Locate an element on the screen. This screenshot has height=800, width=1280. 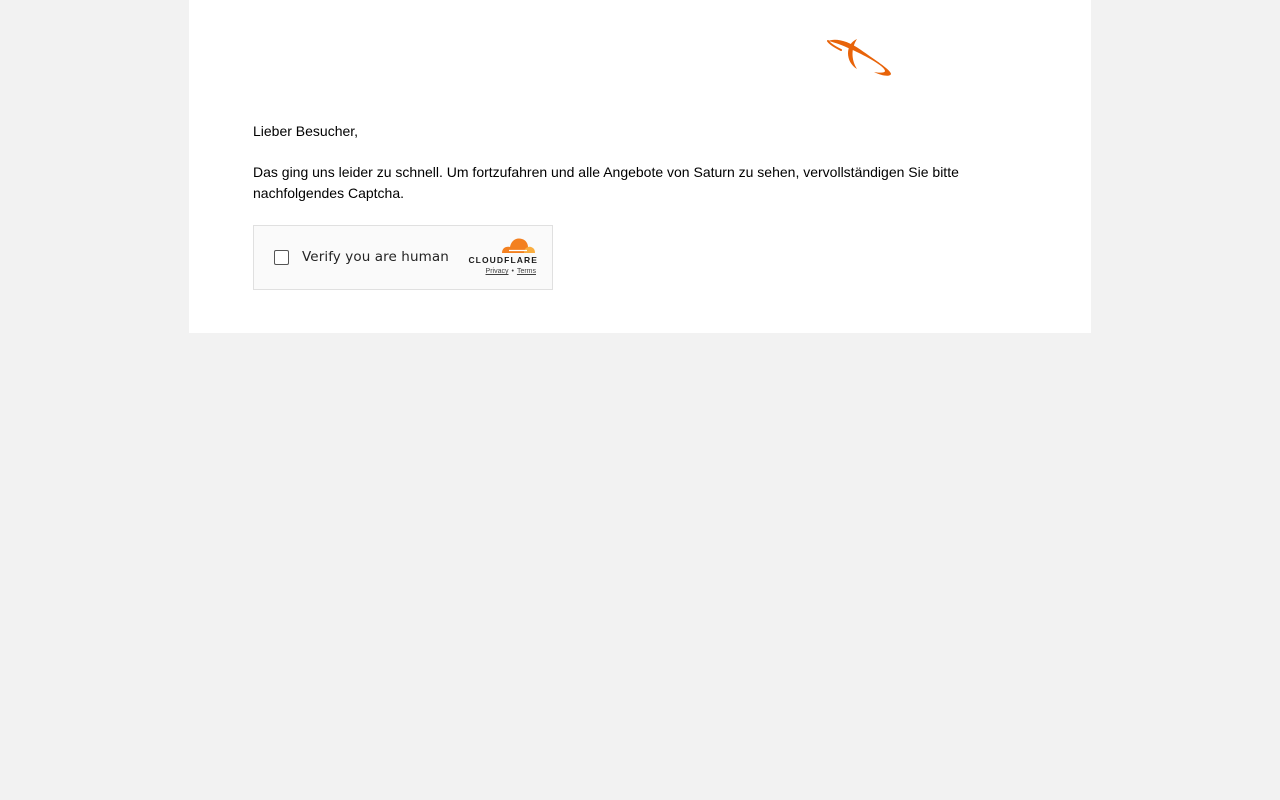
privacy-link: Privacy is located at coordinates (497, 271).